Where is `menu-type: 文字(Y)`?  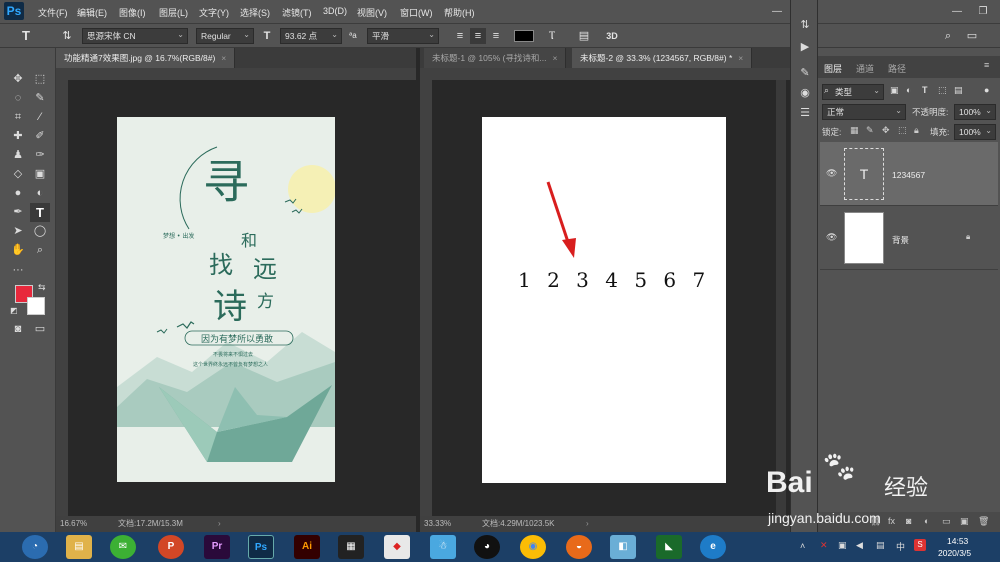 menu-type: 文字(Y) is located at coordinates (214, 12).